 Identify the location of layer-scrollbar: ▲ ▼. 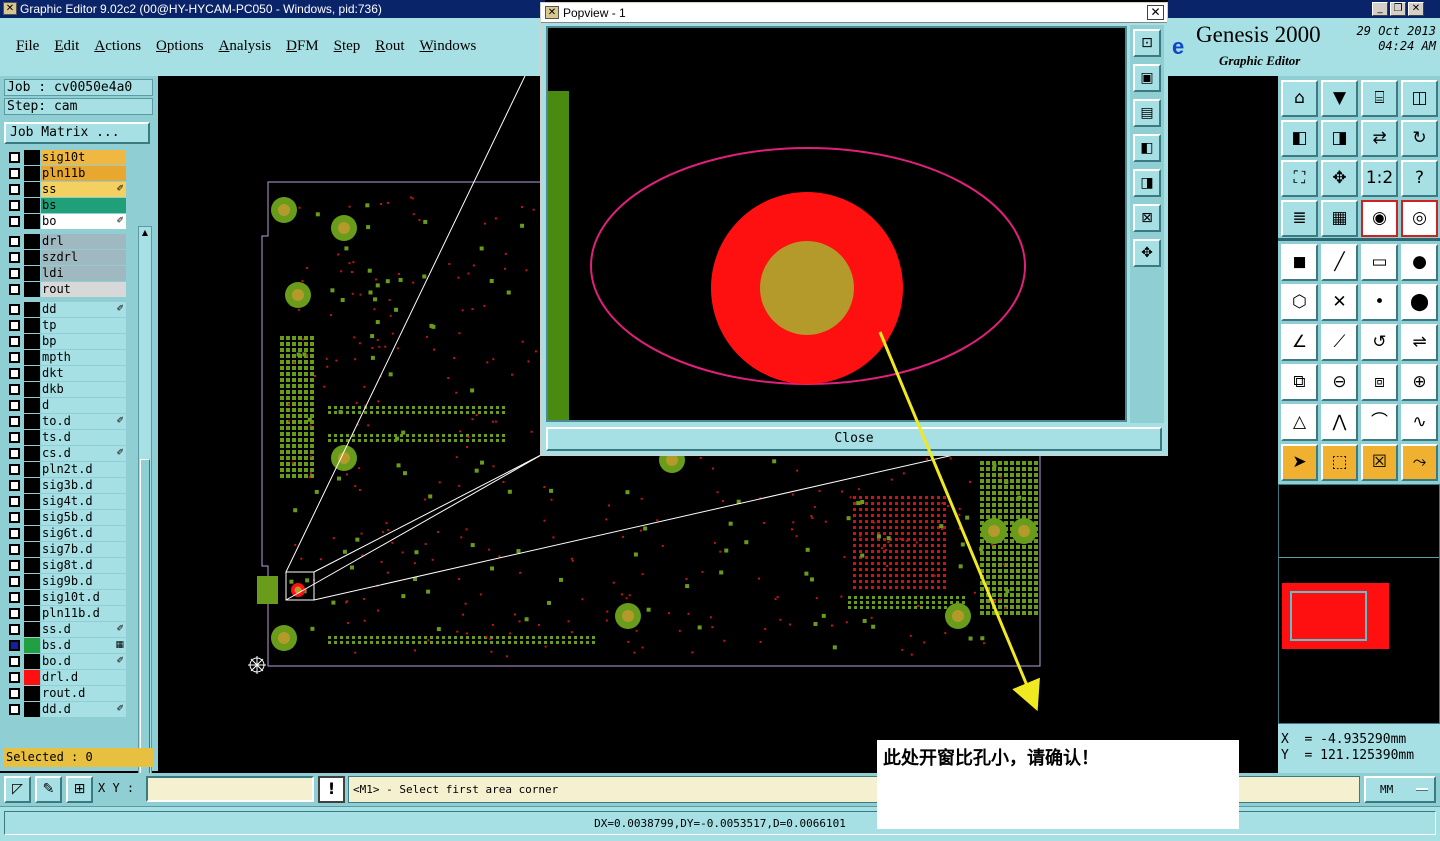
(145, 523).